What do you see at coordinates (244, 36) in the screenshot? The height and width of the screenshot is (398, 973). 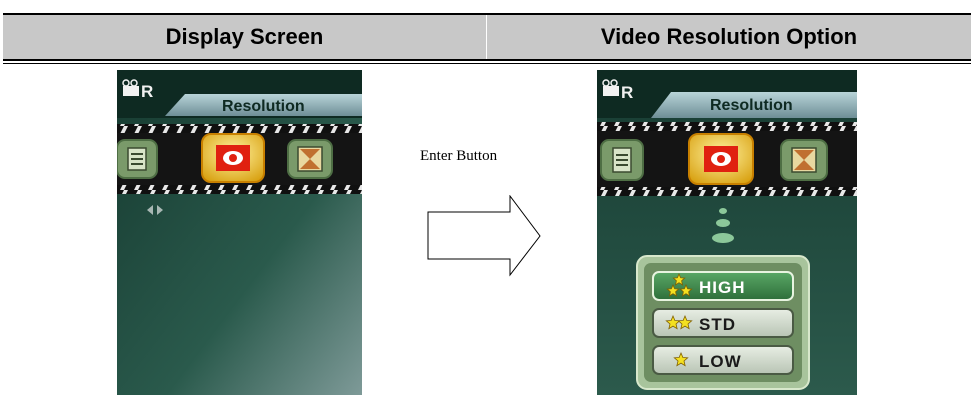 I see `header-display-screen: Display Screen` at bounding box center [244, 36].